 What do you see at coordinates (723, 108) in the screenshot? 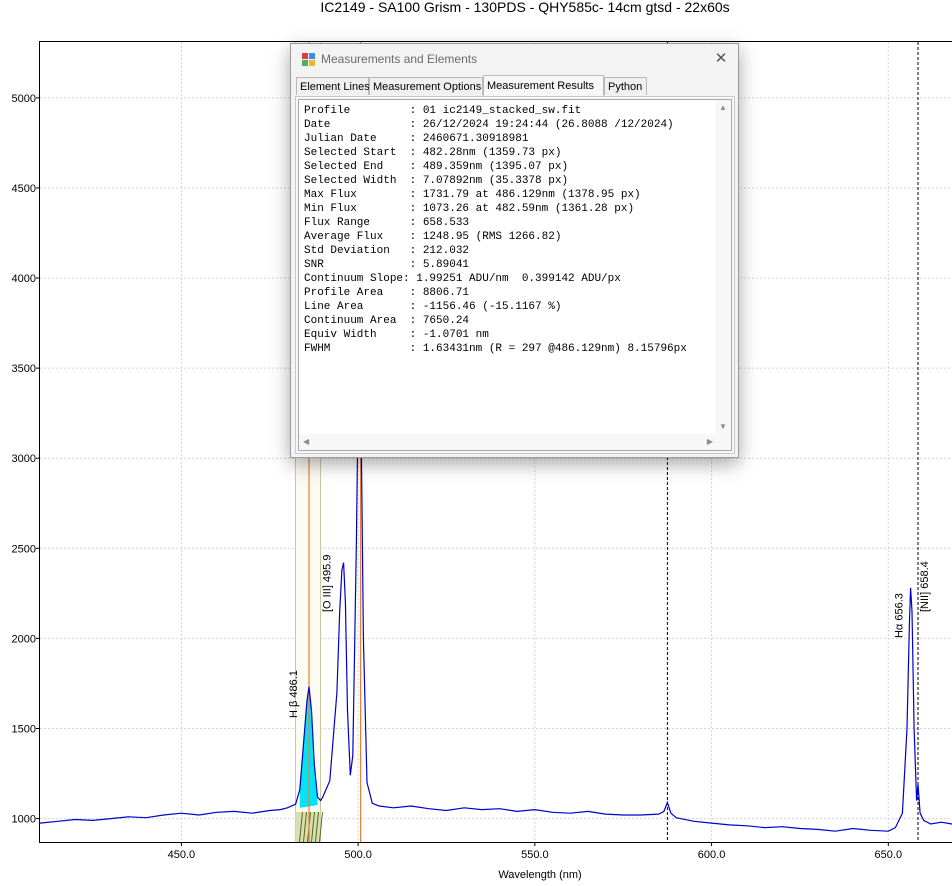
I see `scroll-up-icon: ▲` at bounding box center [723, 108].